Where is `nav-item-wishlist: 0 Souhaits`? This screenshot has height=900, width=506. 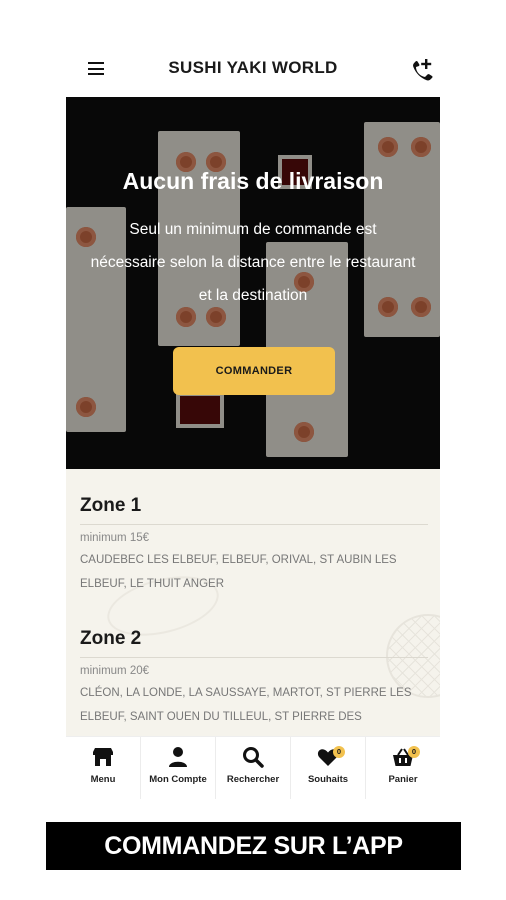 nav-item-wishlist: 0 Souhaits is located at coordinates (328, 768).